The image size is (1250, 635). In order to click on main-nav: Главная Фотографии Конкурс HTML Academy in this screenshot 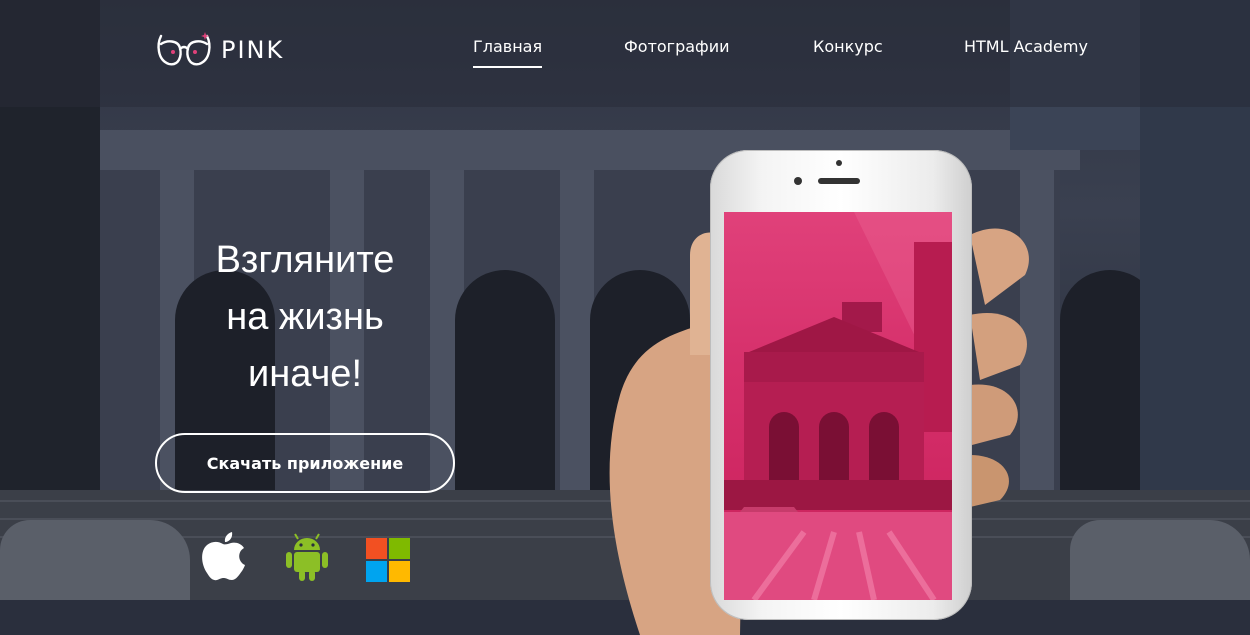, I will do `click(625, 57)`.